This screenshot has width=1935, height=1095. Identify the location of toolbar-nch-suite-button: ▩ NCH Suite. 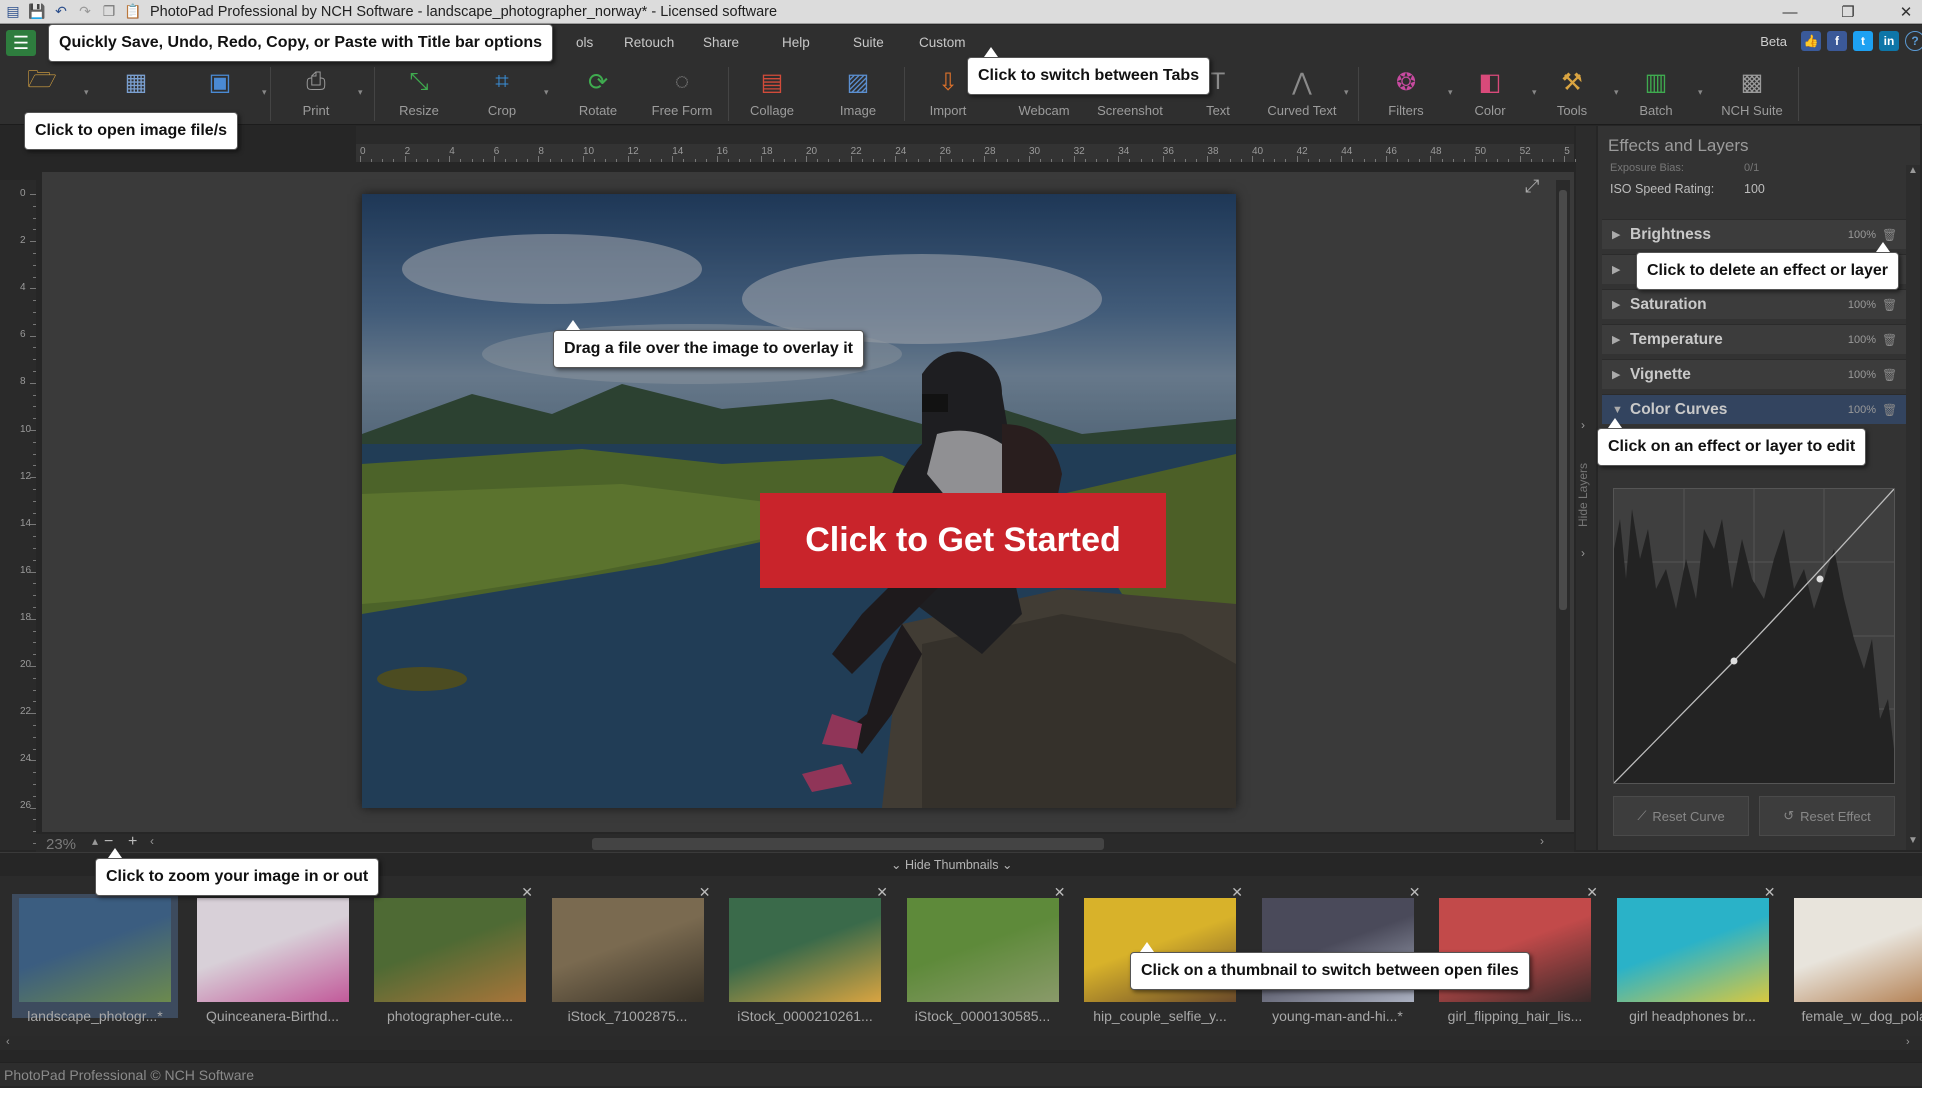
(1752, 94).